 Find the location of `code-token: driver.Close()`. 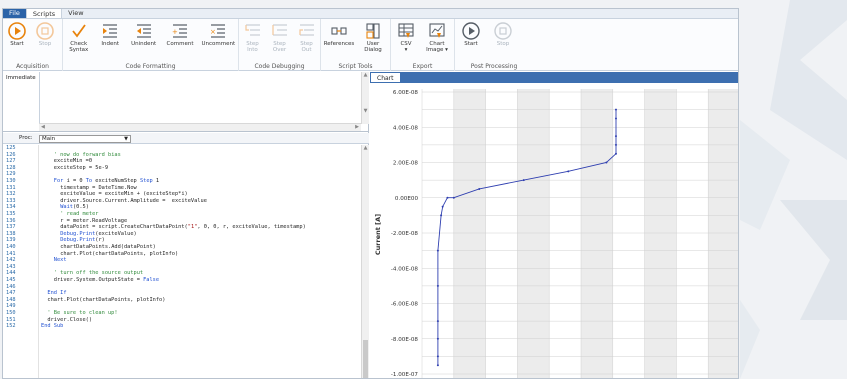

code-token: driver.Close() is located at coordinates (70, 319).